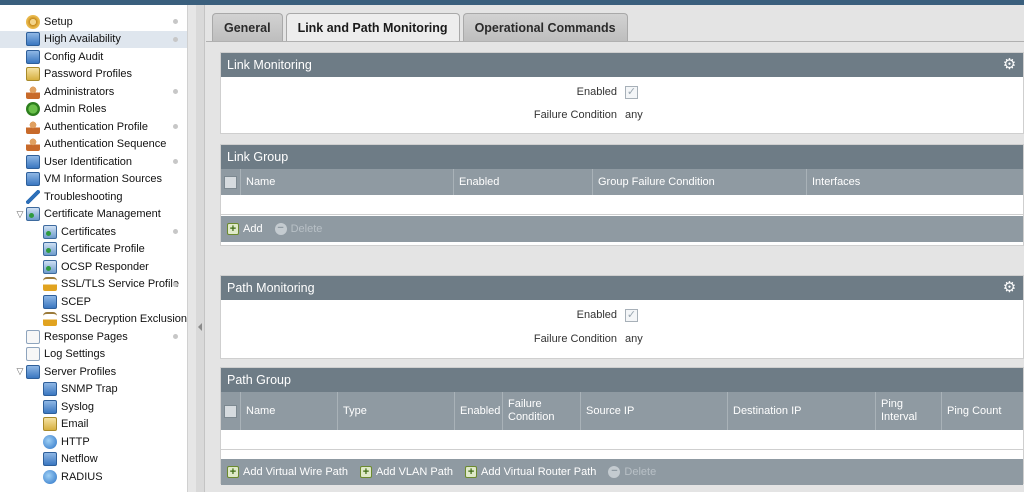 Image resolution: width=1024 pixels, height=492 pixels. Describe the element at coordinates (89, 231) in the screenshot. I see `sidebar-item-label: Certificates` at that location.